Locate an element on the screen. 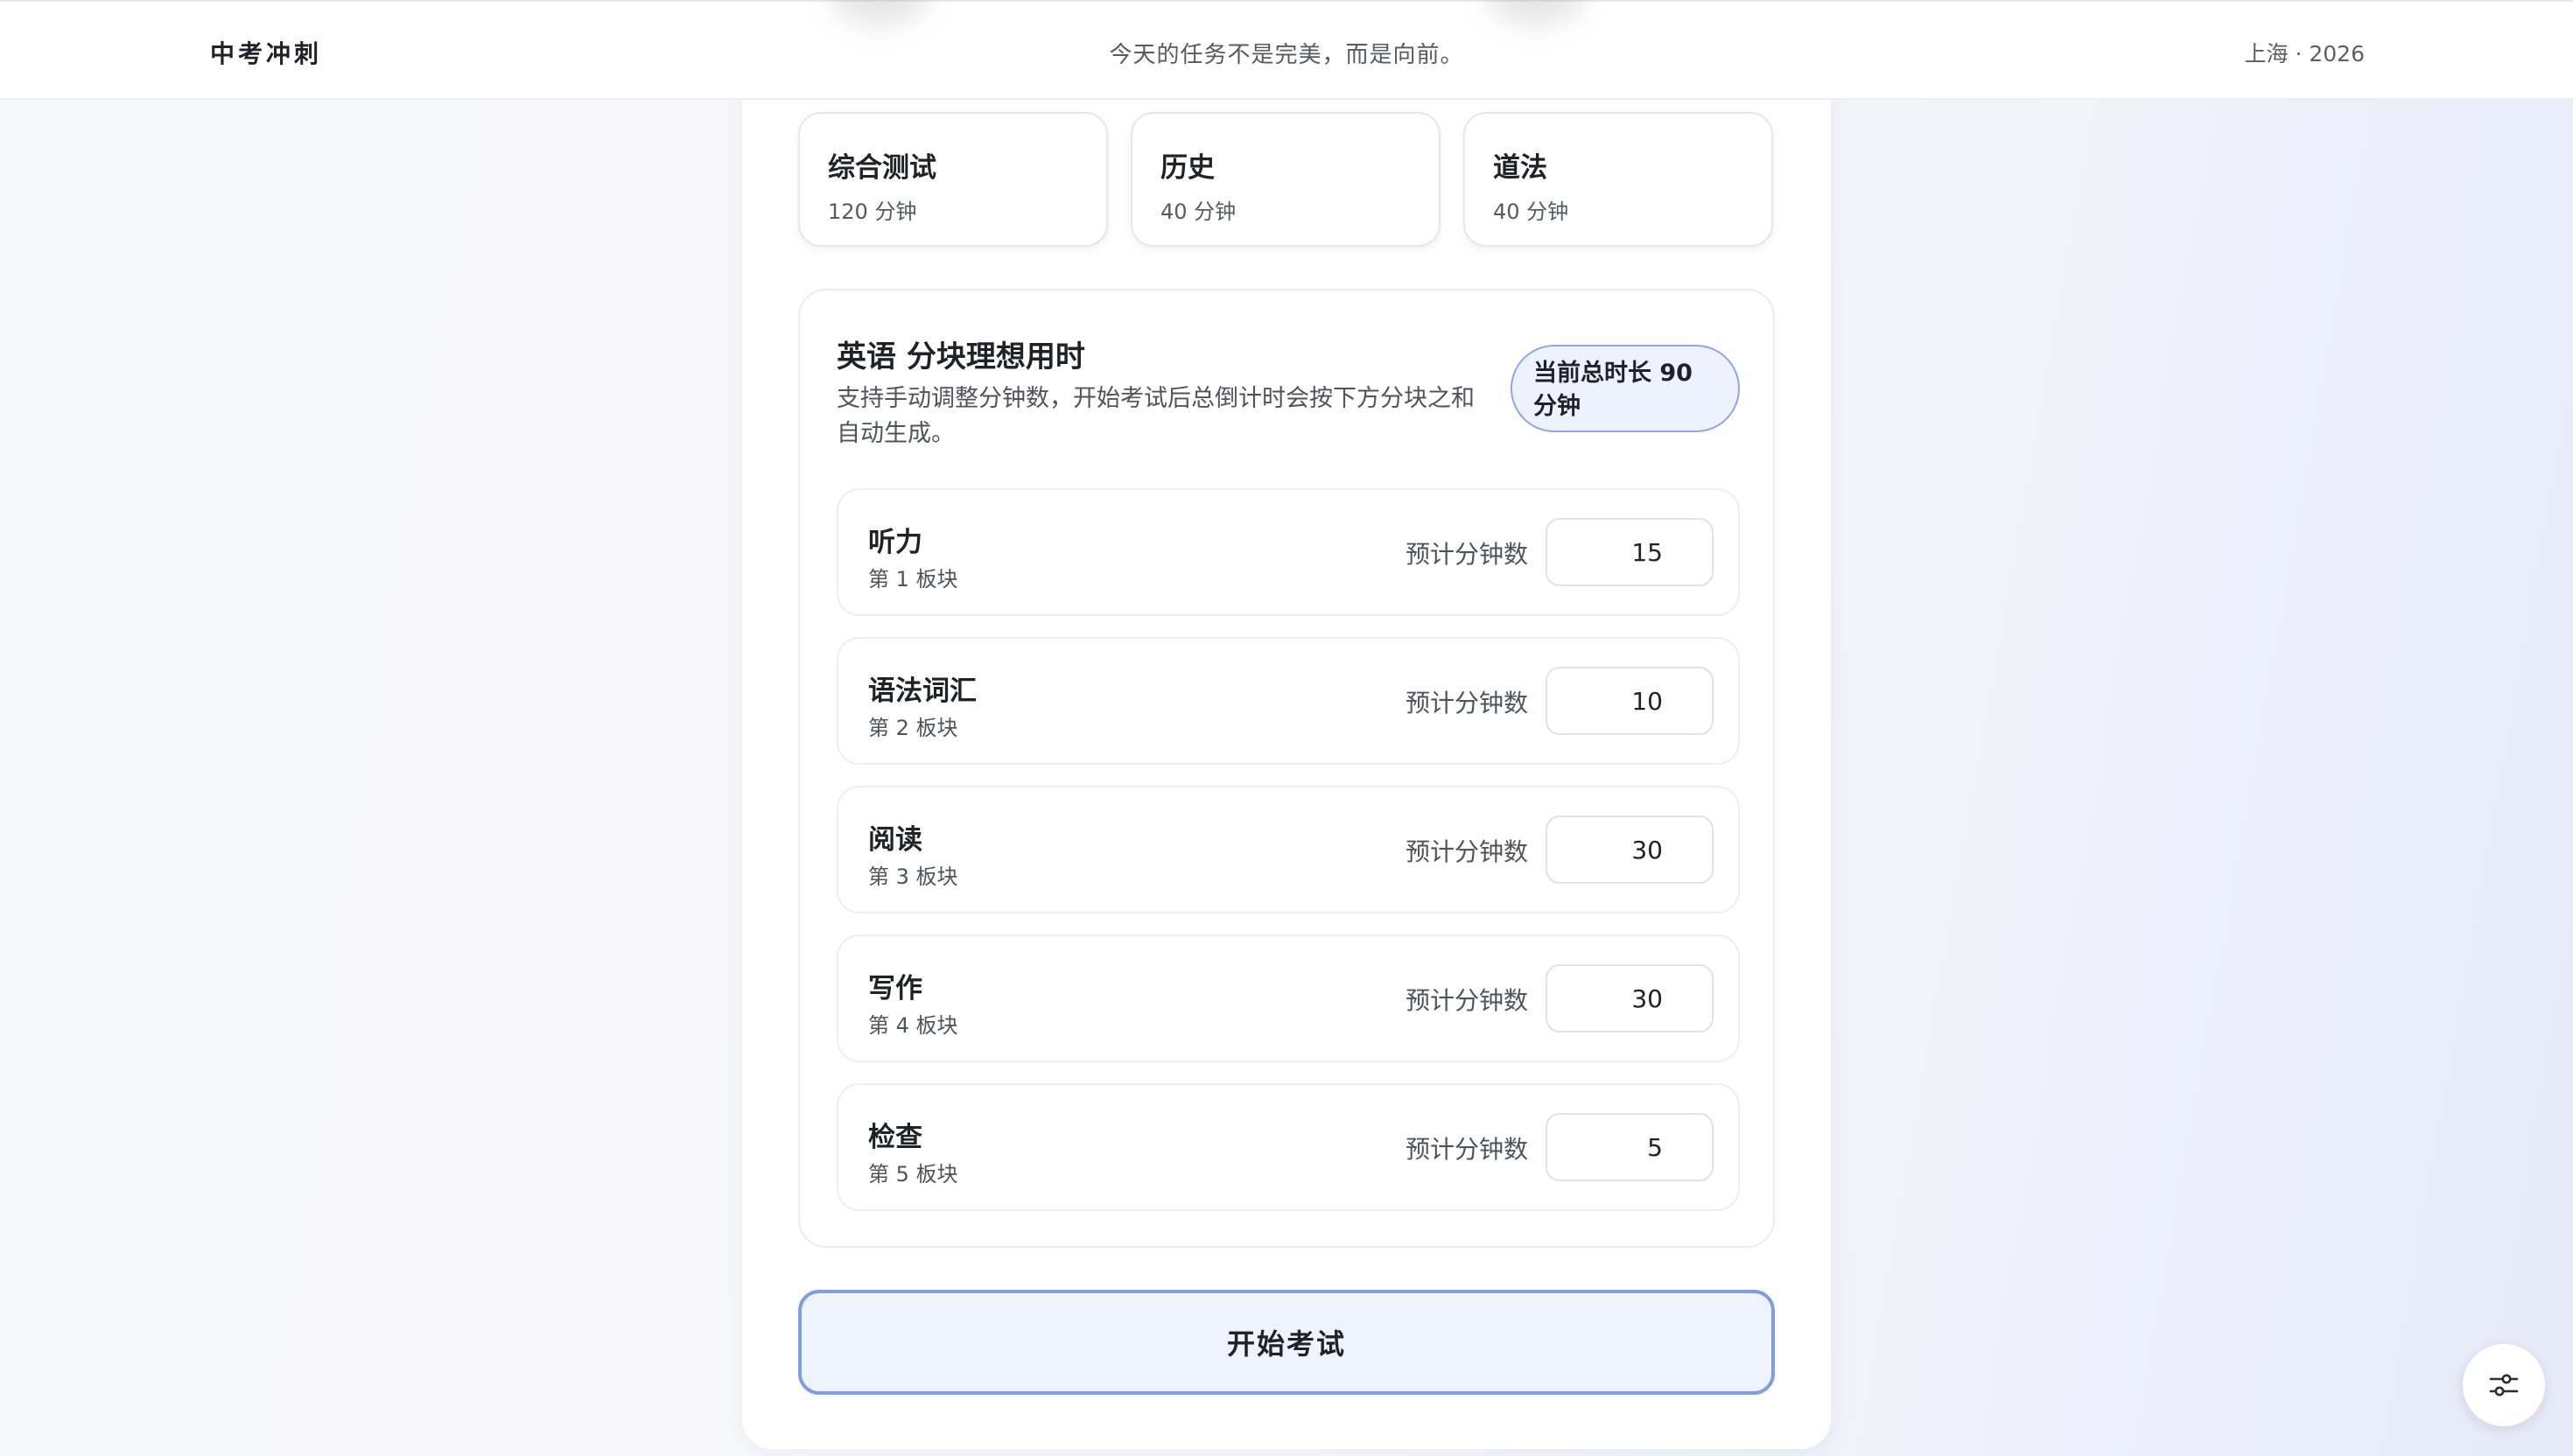  segment-name: 阅读 is located at coordinates (895, 840).